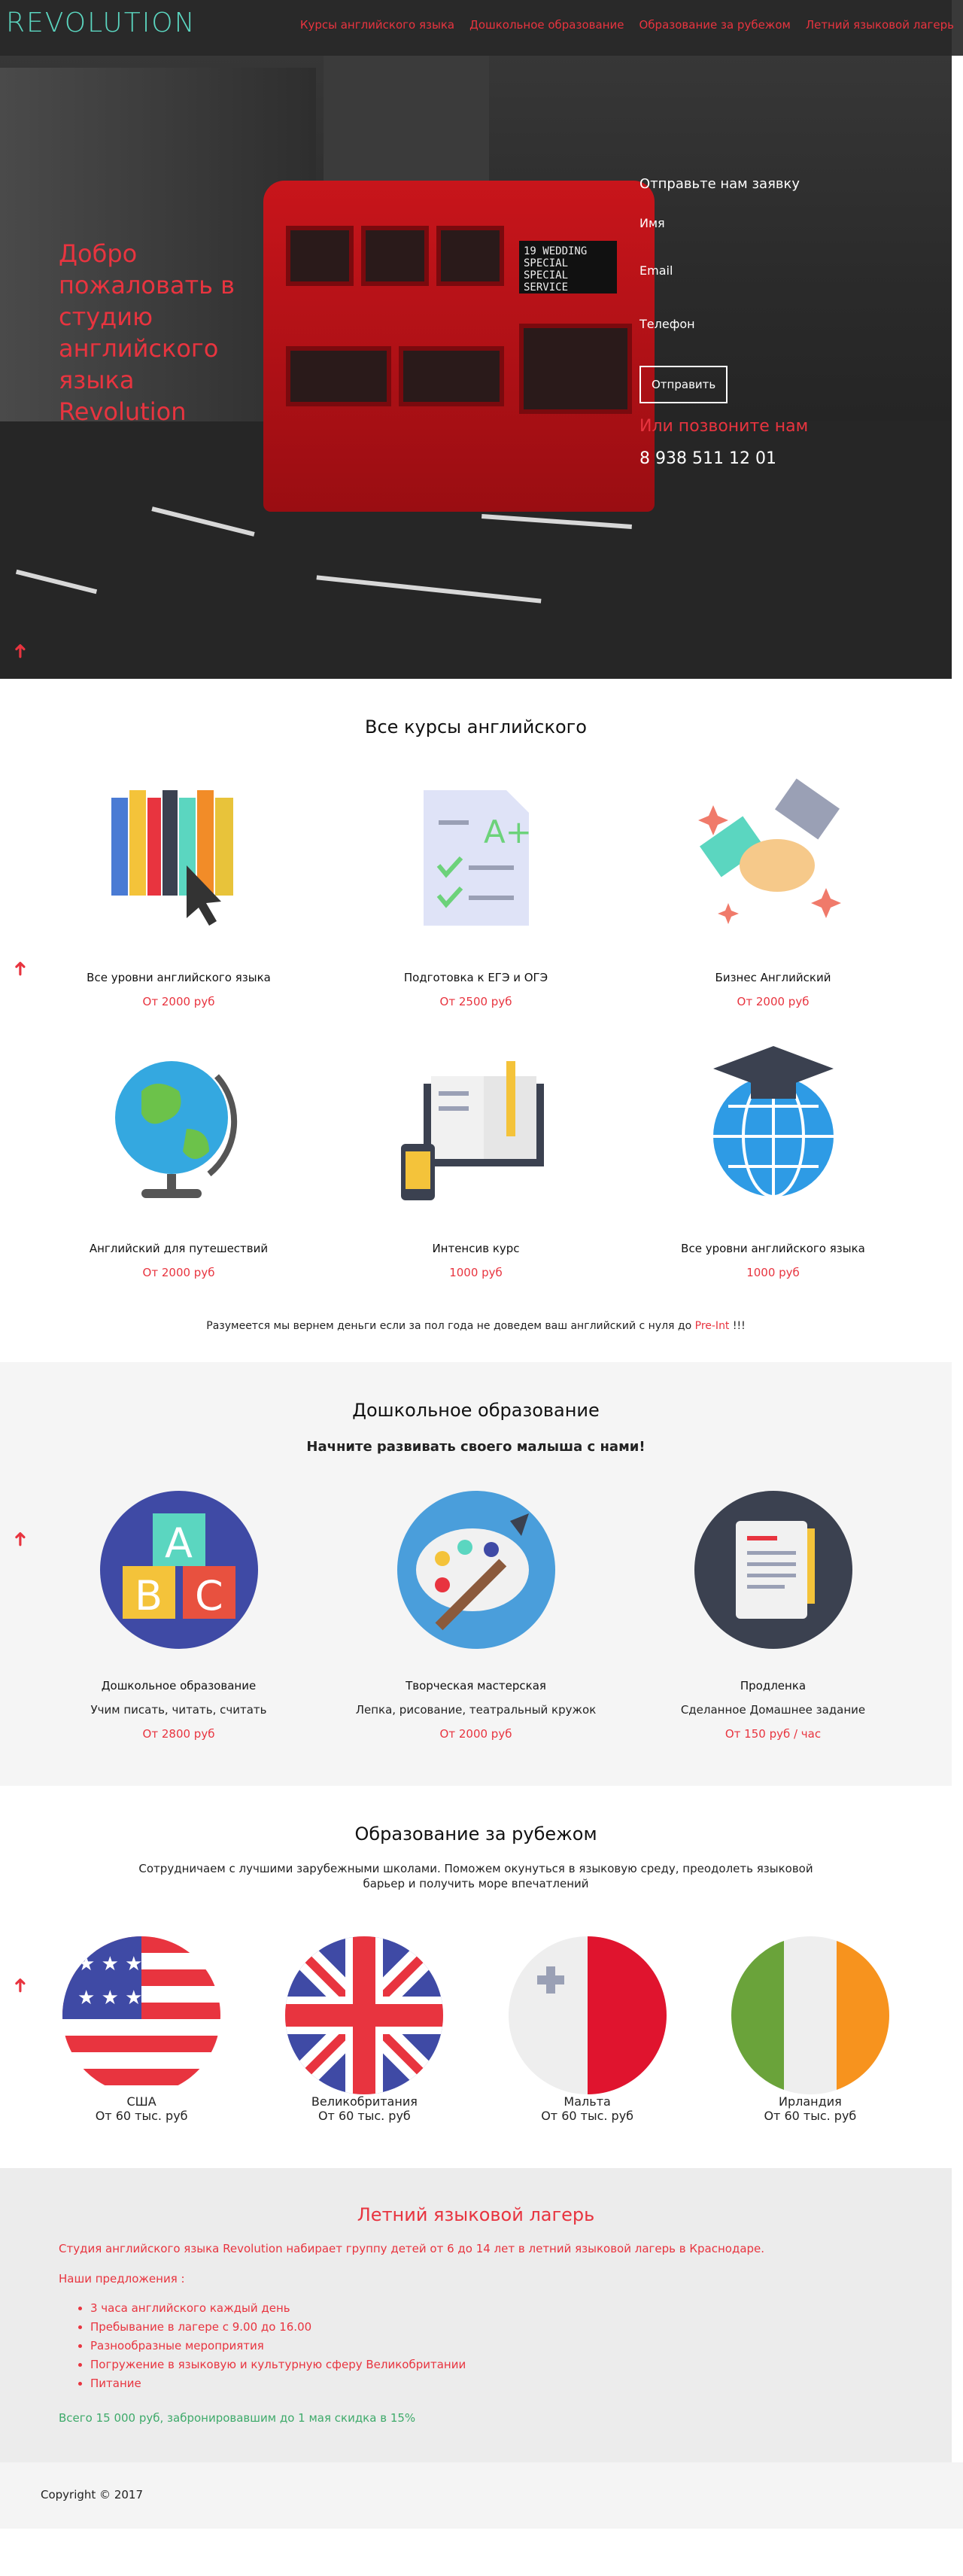 This screenshot has height=2576, width=963. I want to click on preschool-desc: Учим писать, читать, считать, so click(178, 1710).